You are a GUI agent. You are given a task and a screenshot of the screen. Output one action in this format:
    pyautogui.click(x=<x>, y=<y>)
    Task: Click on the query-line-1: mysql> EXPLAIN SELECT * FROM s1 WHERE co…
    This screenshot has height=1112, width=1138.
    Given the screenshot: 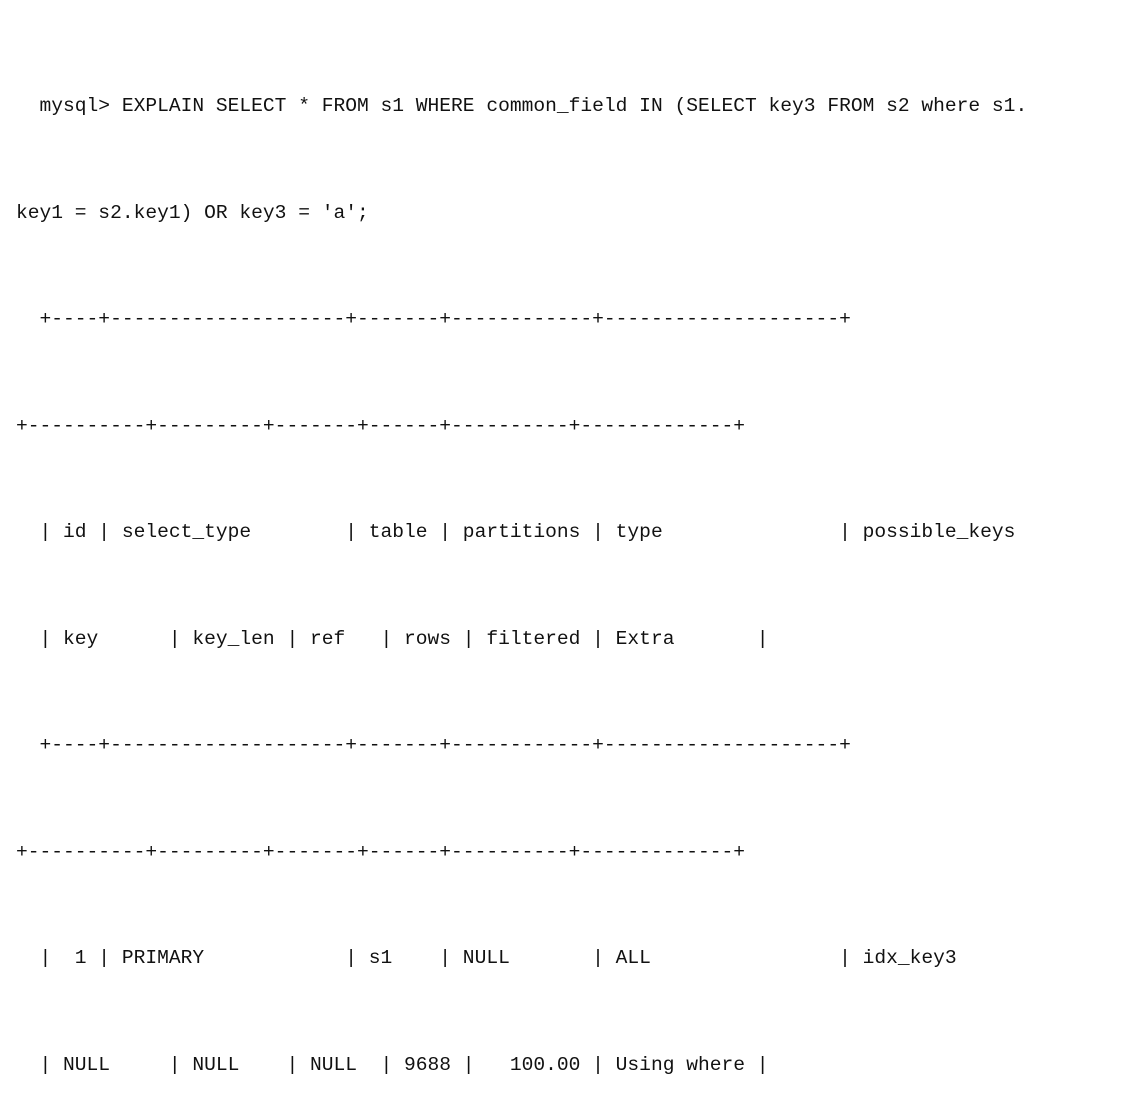 What is the action you would take?
    pyautogui.click(x=522, y=106)
    